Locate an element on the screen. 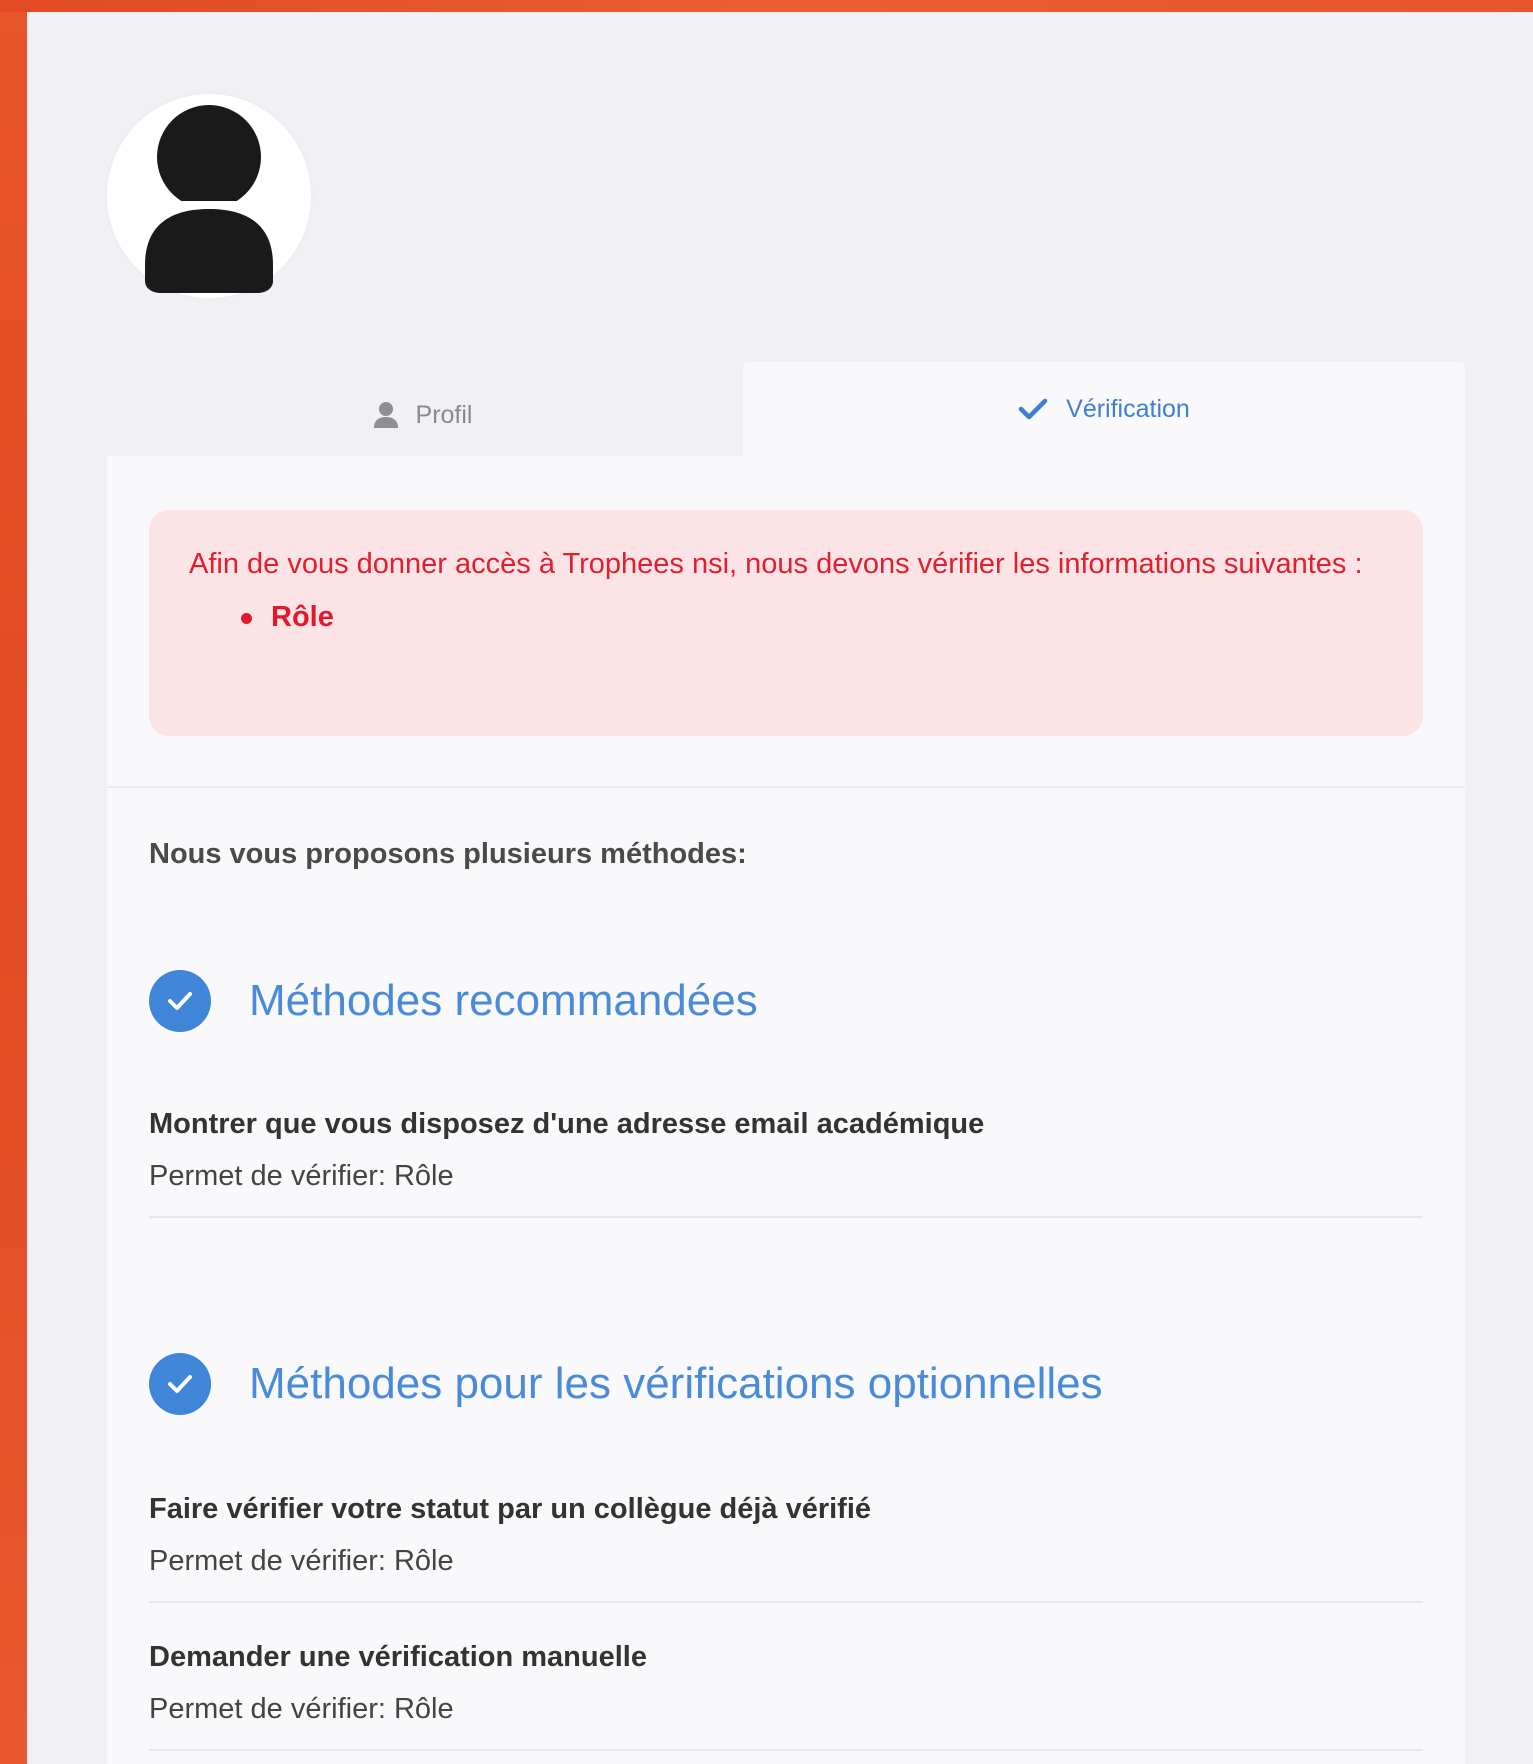  tab-verification-label: Vérification is located at coordinates (1128, 408).